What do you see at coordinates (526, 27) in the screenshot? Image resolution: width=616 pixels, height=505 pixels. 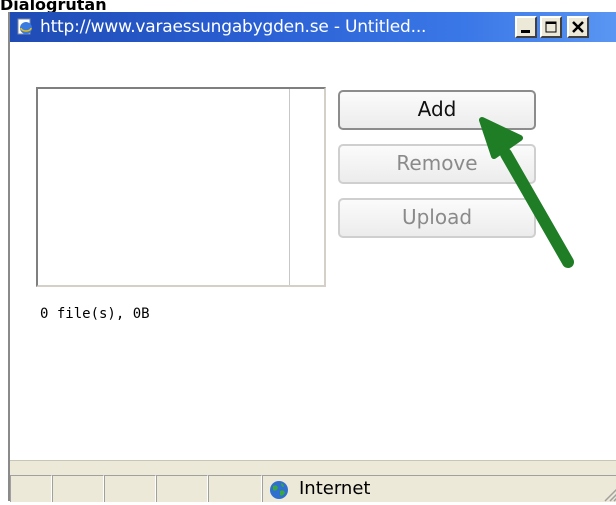 I see `minimize-button` at bounding box center [526, 27].